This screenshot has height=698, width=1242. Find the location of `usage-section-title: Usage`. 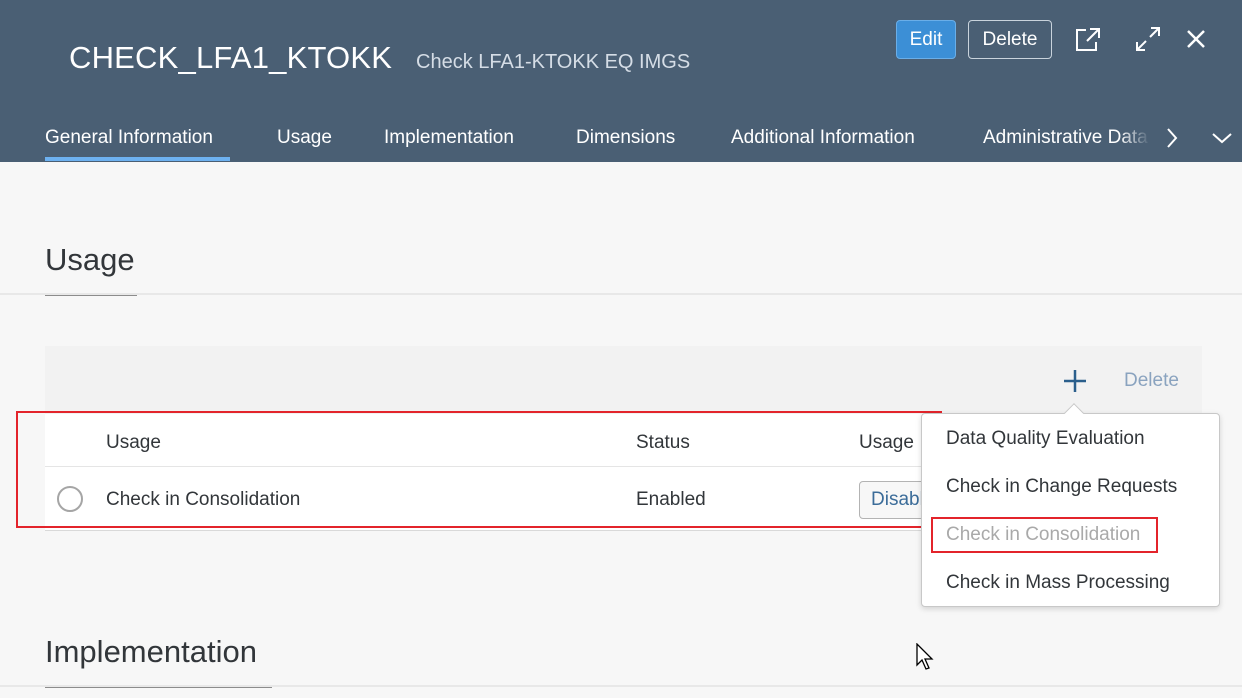

usage-section-title: Usage is located at coordinates (90, 259).